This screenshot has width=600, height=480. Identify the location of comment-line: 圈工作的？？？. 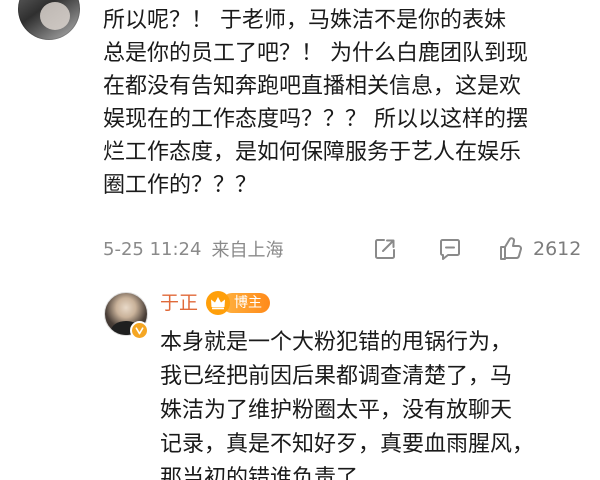
(180, 185).